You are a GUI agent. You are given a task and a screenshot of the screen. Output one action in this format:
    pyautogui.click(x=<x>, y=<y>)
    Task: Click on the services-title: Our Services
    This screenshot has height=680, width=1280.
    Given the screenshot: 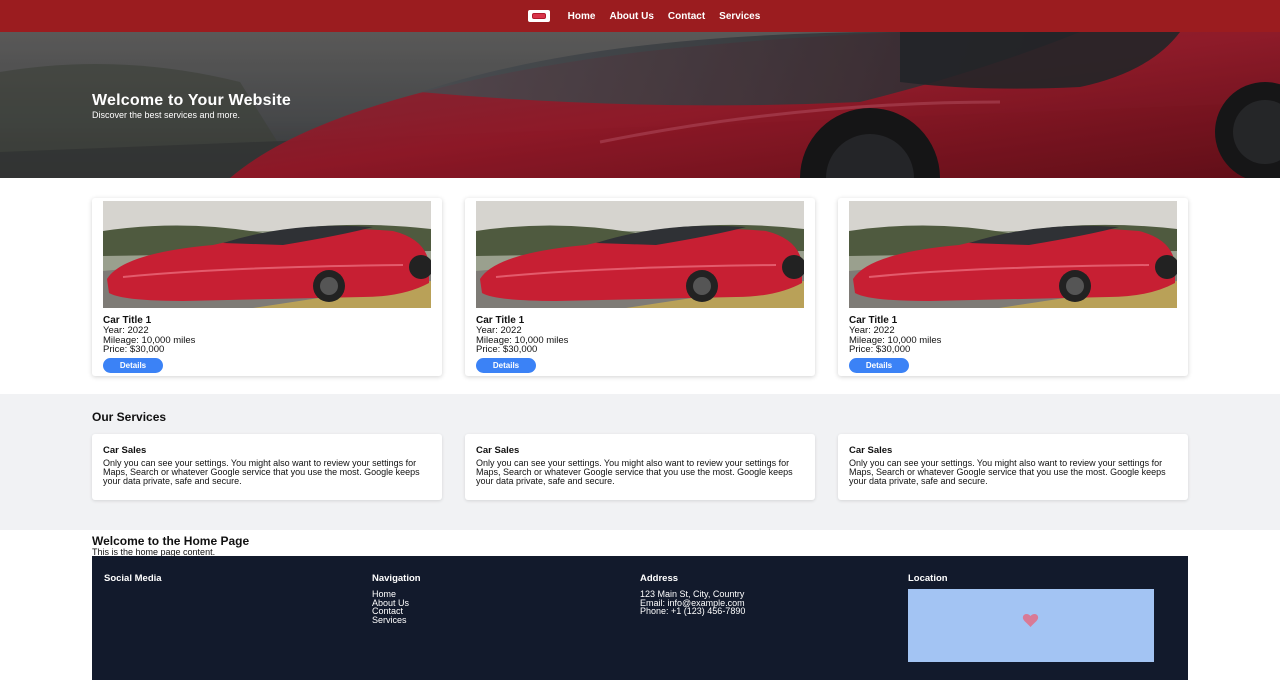 What is the action you would take?
    pyautogui.click(x=129, y=417)
    